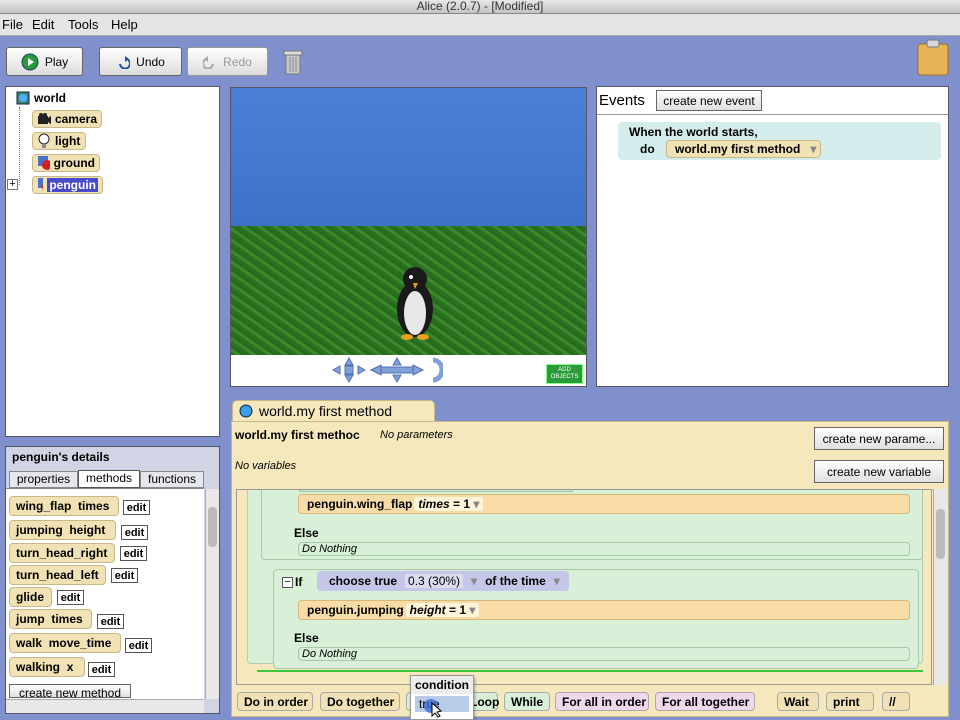  What do you see at coordinates (212, 594) in the screenshot?
I see `methods-scrollbar` at bounding box center [212, 594].